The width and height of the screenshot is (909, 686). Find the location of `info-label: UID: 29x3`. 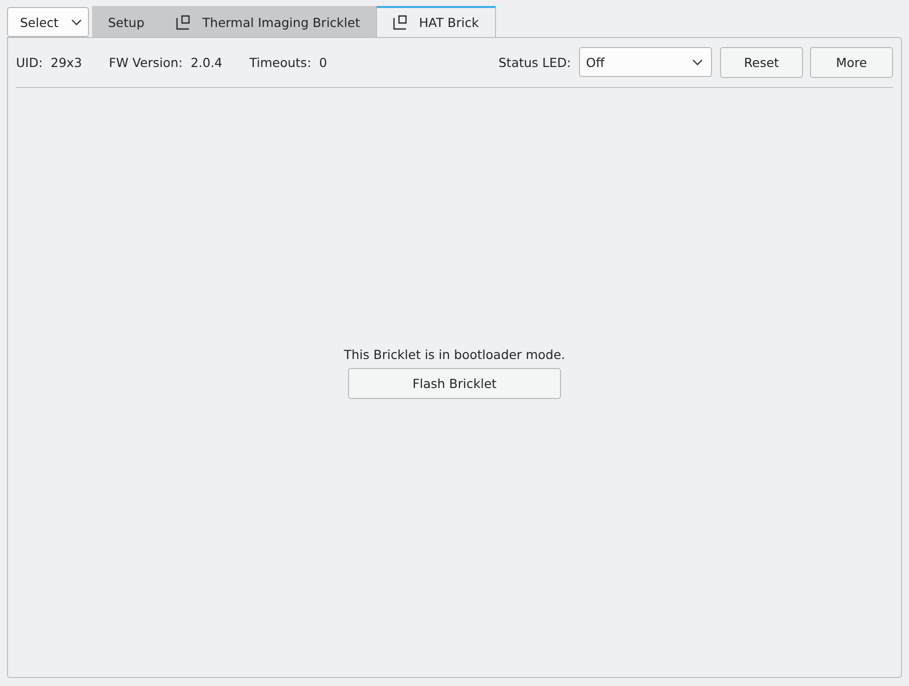

info-label: UID: 29x3 is located at coordinates (49, 62).